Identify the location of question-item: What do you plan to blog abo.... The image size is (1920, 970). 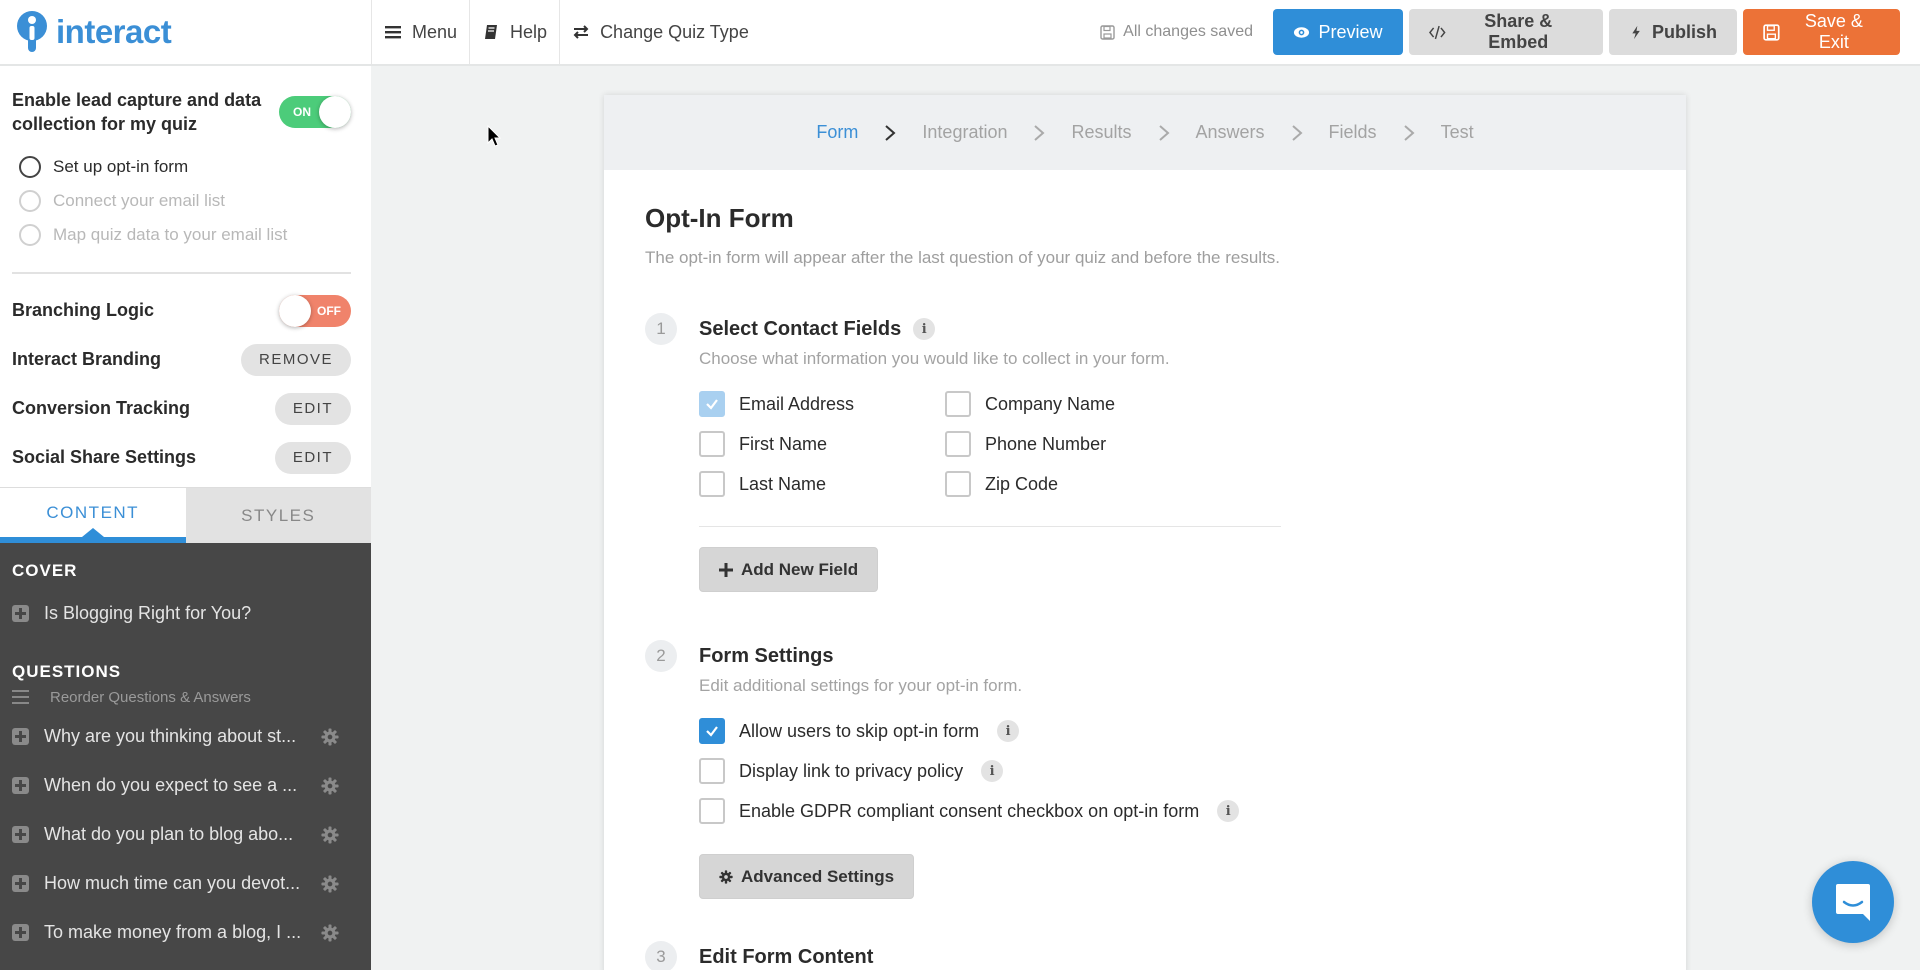
(185, 834).